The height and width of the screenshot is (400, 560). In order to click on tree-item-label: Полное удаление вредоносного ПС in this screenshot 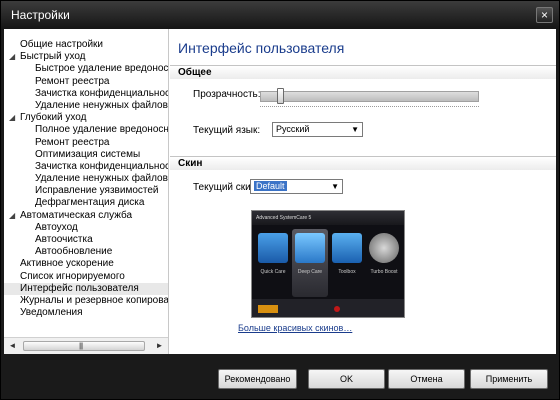, I will do `click(102, 130)`.